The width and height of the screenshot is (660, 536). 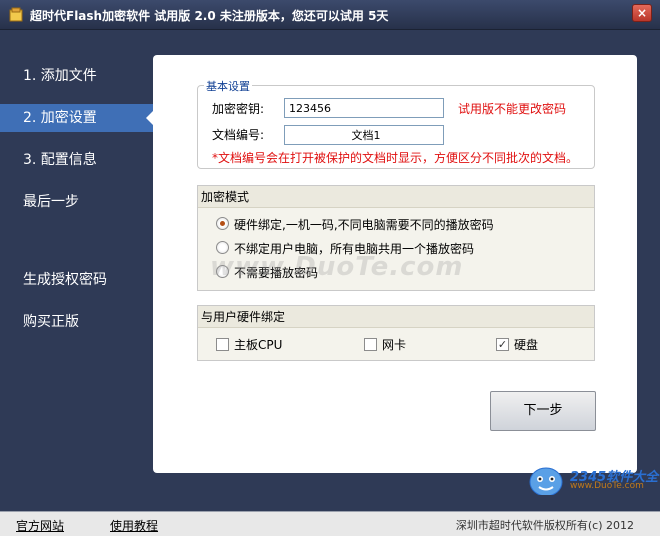 I want to click on label-motherboard-cpu: 主板CPU, so click(x=258, y=344).